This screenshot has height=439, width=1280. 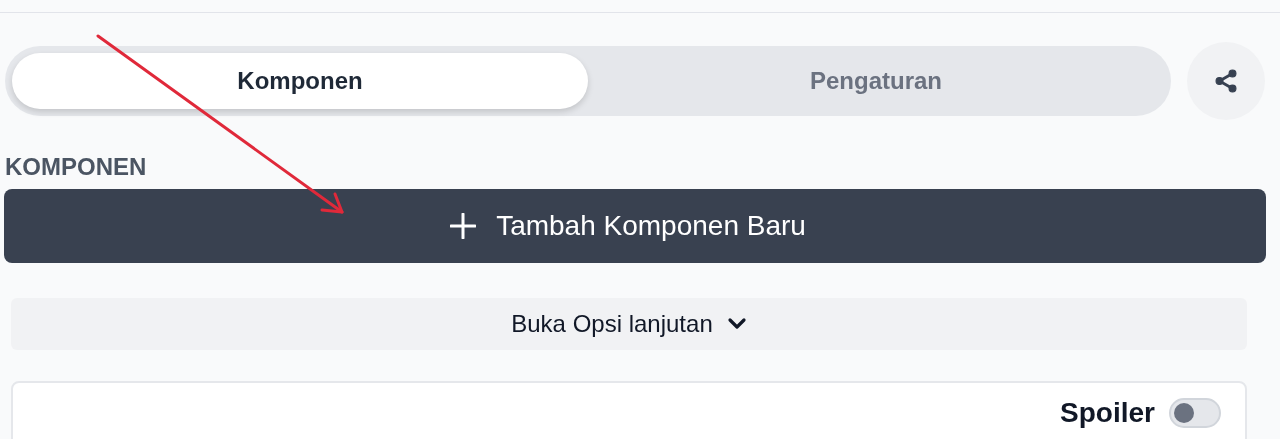 What do you see at coordinates (1107, 413) in the screenshot?
I see `spoiler-label: Spoiler` at bounding box center [1107, 413].